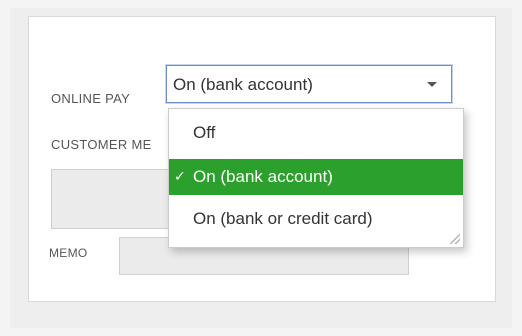  I want to click on online-pay-select: On (bank account), so click(309, 84).